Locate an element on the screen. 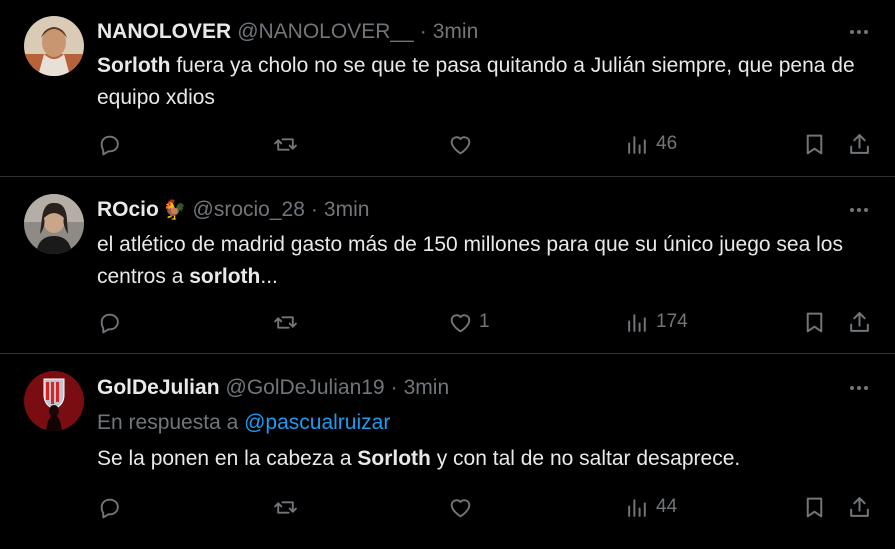  author-handle: @NANOLOVER__ is located at coordinates (325, 32).